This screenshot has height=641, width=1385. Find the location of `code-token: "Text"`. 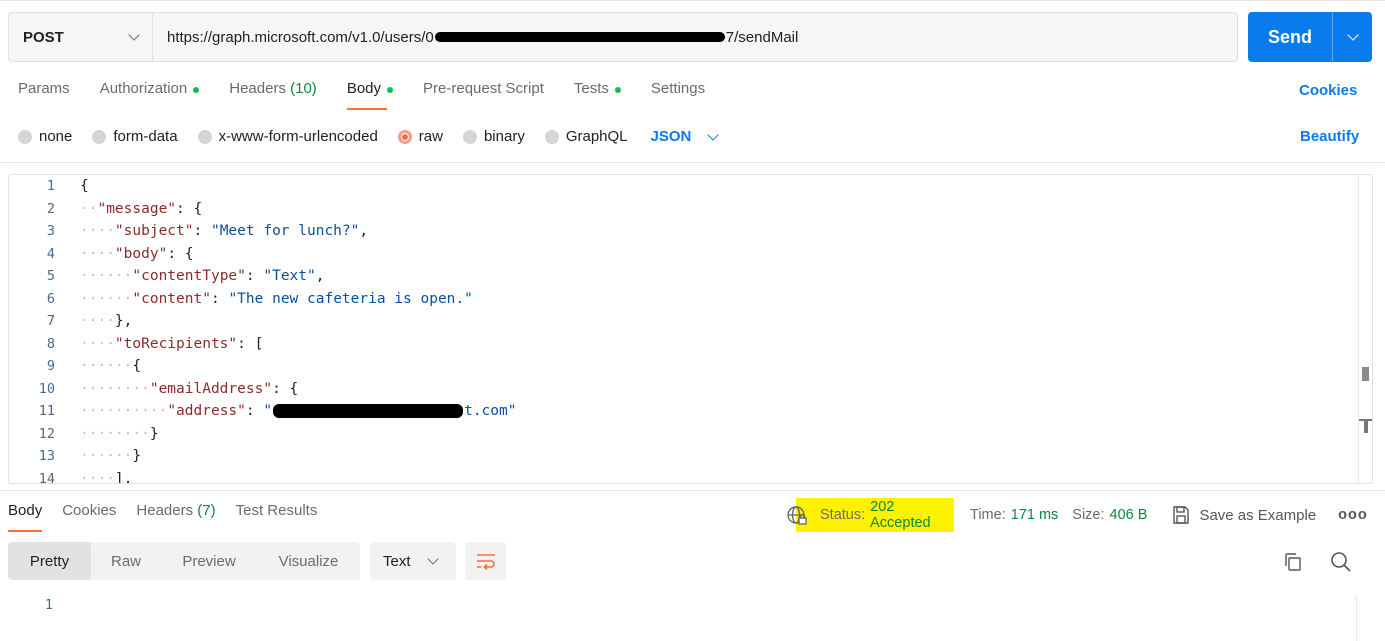

code-token: "Text" is located at coordinates (289, 276).